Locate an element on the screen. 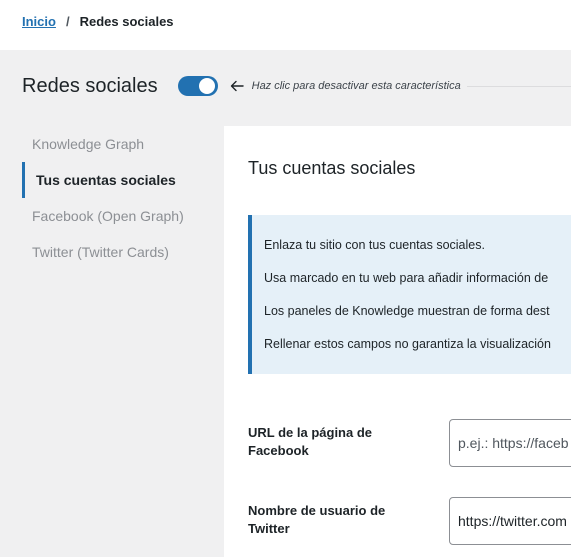  breadcrumb-home-link: Inicio is located at coordinates (39, 21).